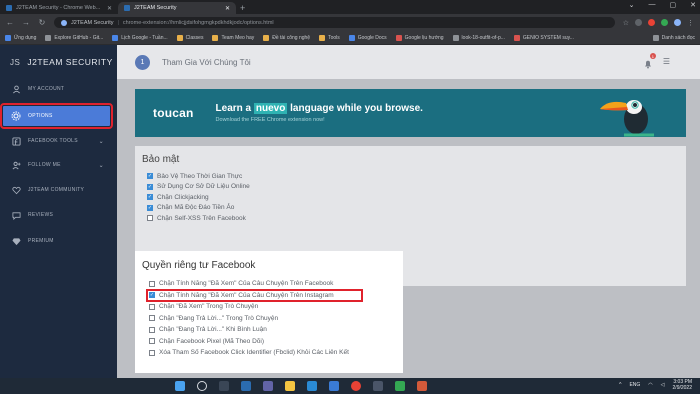  I want to click on banner-highlight: nuevo, so click(270, 108).